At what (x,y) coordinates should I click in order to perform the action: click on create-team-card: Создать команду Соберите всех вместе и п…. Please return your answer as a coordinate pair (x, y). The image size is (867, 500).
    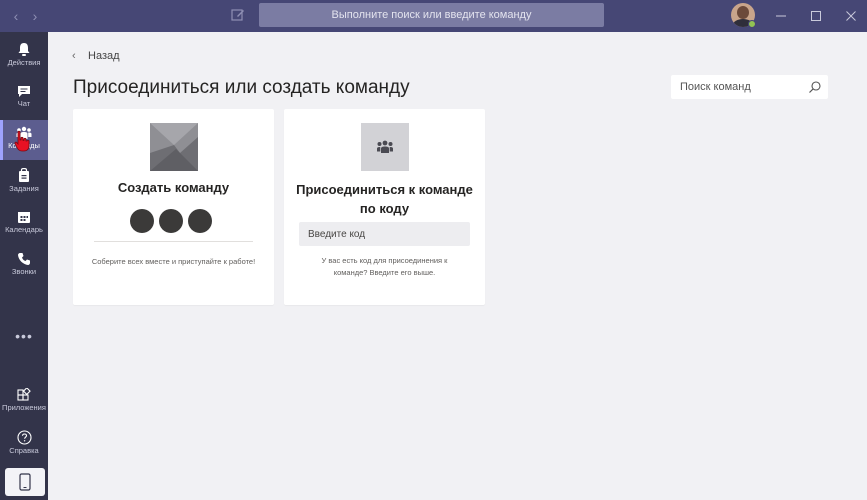
    Looking at the image, I should click on (173, 207).